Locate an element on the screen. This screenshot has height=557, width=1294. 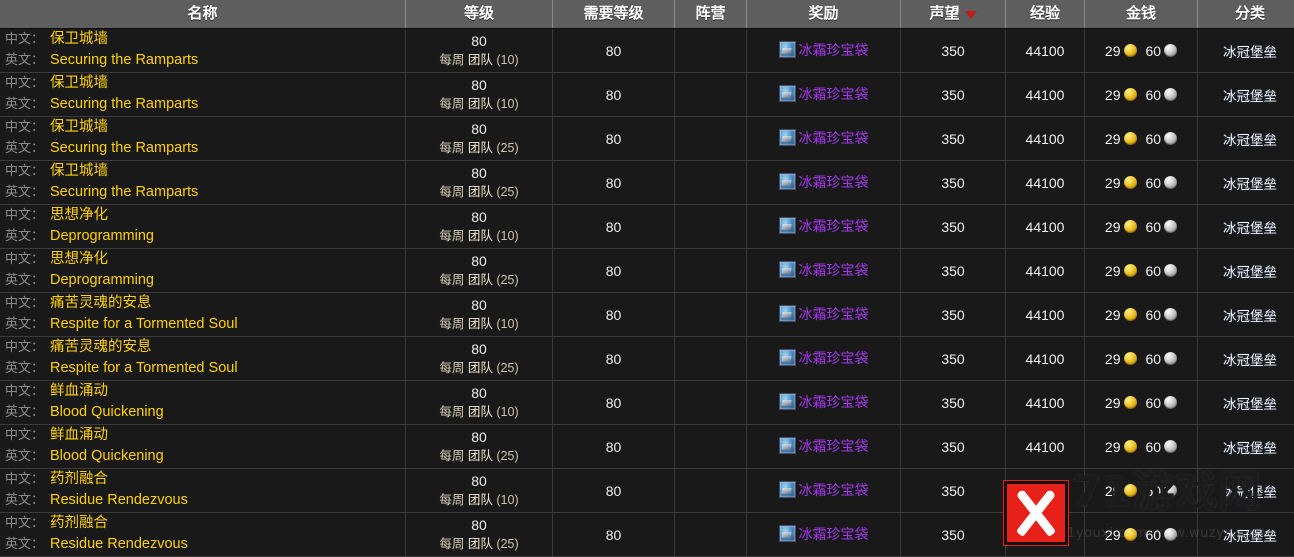
column-header-faction: 阵营 is located at coordinates (711, 14).